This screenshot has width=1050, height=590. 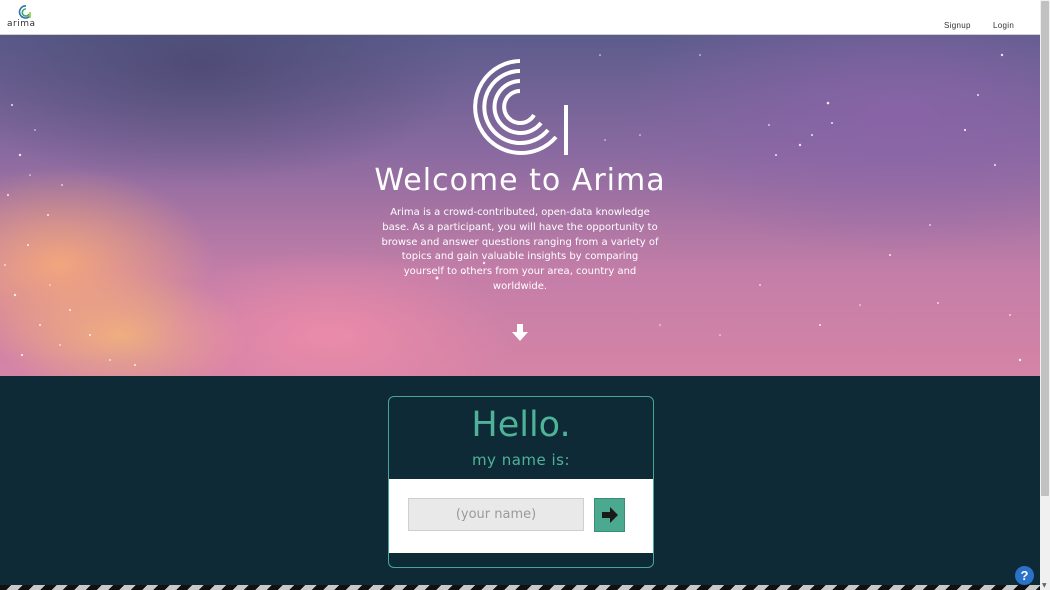 What do you see at coordinates (21, 24) in the screenshot?
I see `brand-name: arima` at bounding box center [21, 24].